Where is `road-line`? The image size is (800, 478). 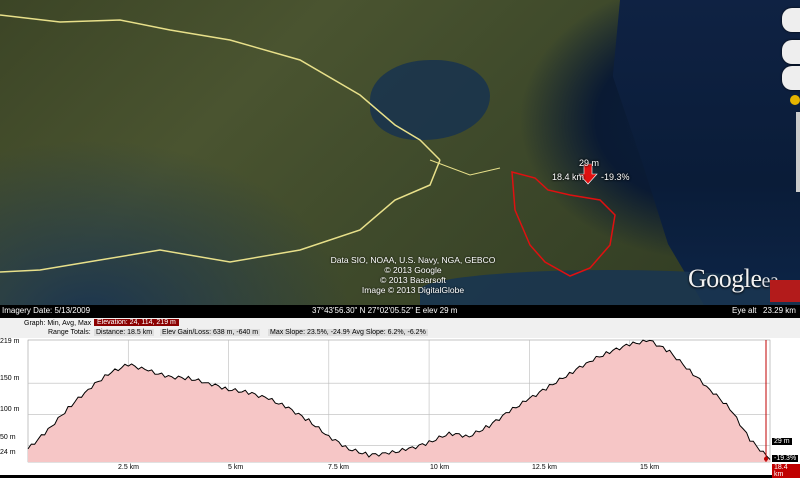
road-line is located at coordinates (465, 167).